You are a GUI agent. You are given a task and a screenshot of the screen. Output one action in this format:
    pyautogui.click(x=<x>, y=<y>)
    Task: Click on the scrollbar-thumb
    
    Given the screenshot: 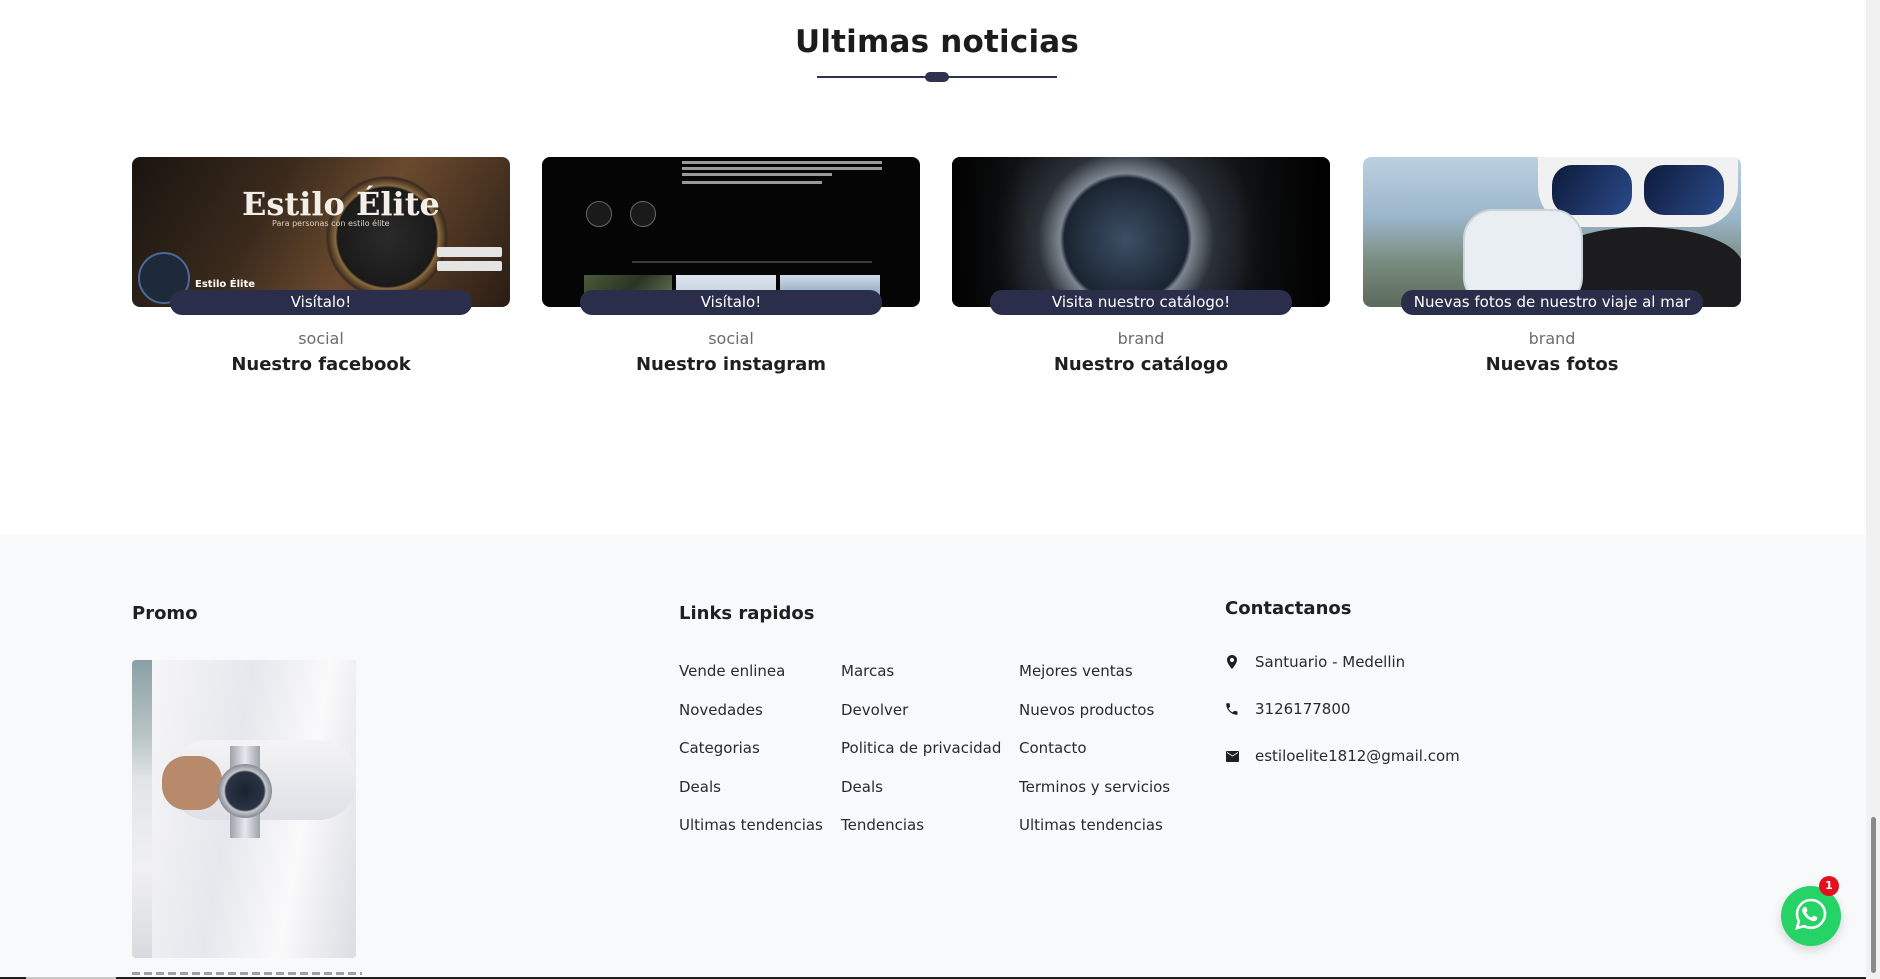 What is the action you would take?
    pyautogui.click(x=1873, y=895)
    